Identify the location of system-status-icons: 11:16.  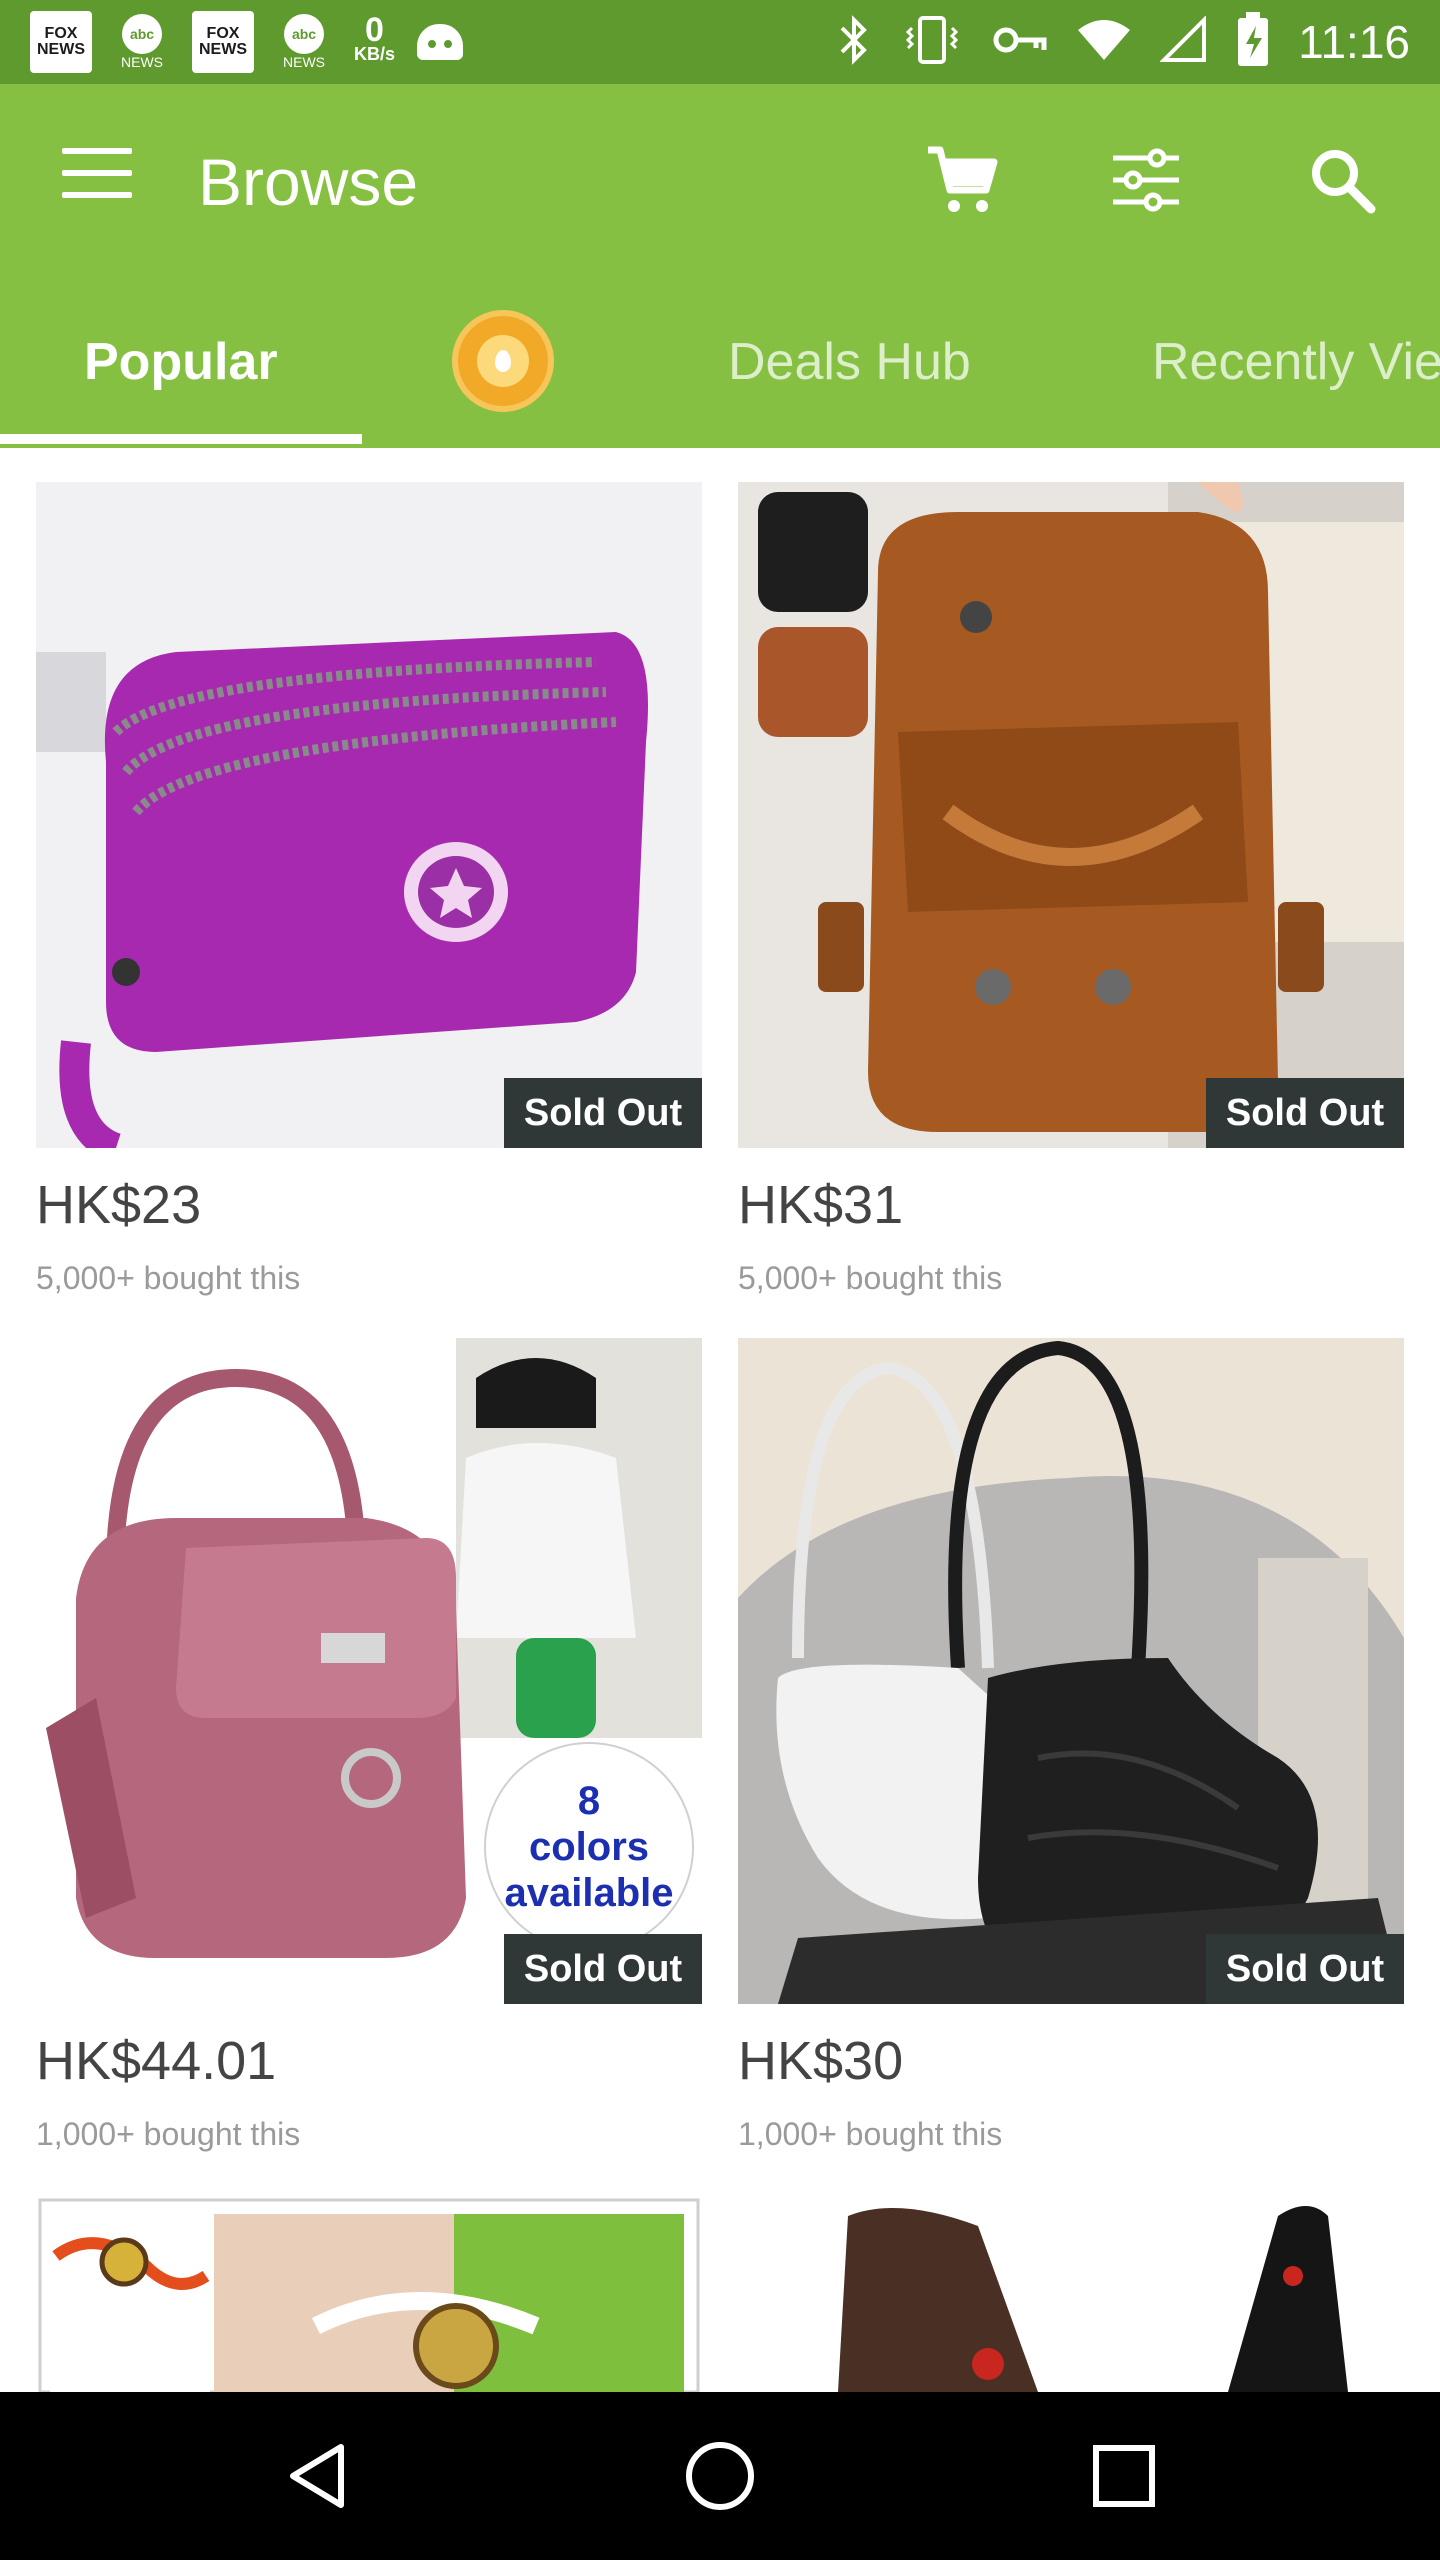
(1123, 42).